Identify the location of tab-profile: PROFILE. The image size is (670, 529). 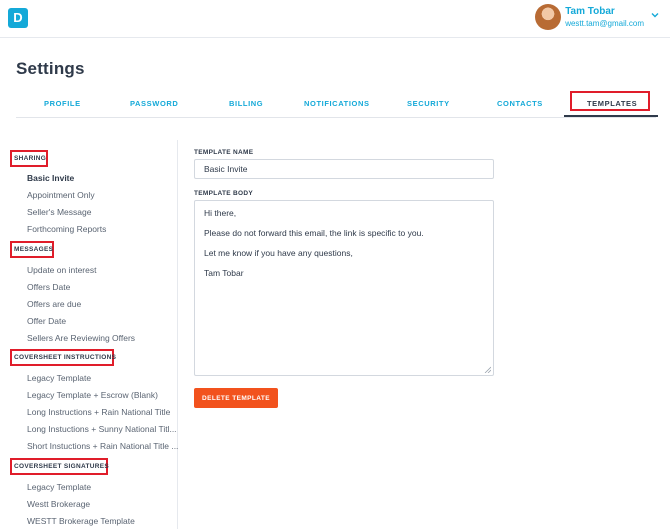
(62, 103).